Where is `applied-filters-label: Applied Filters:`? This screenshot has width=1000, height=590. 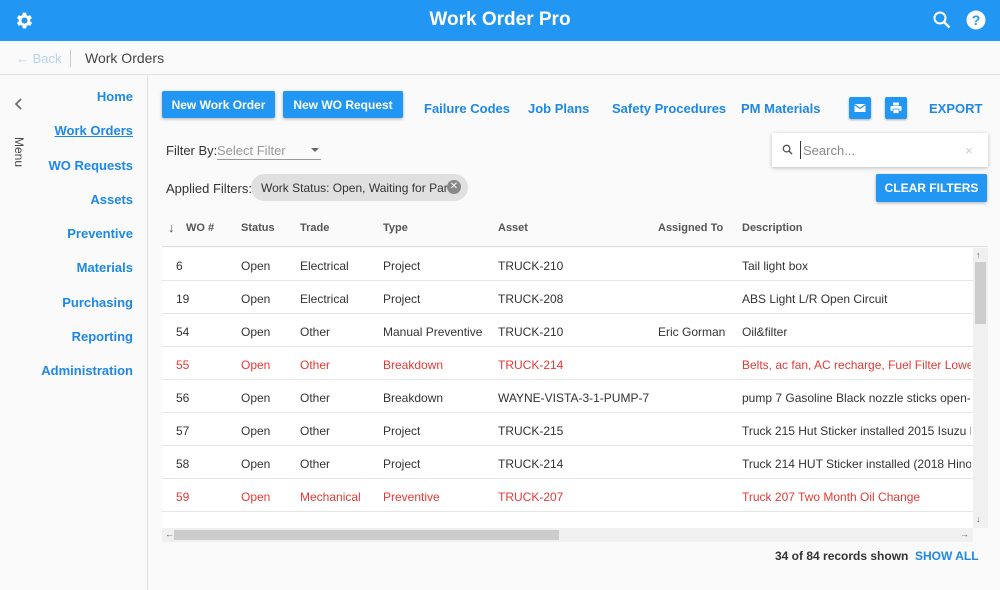 applied-filters-label: Applied Filters: is located at coordinates (209, 188).